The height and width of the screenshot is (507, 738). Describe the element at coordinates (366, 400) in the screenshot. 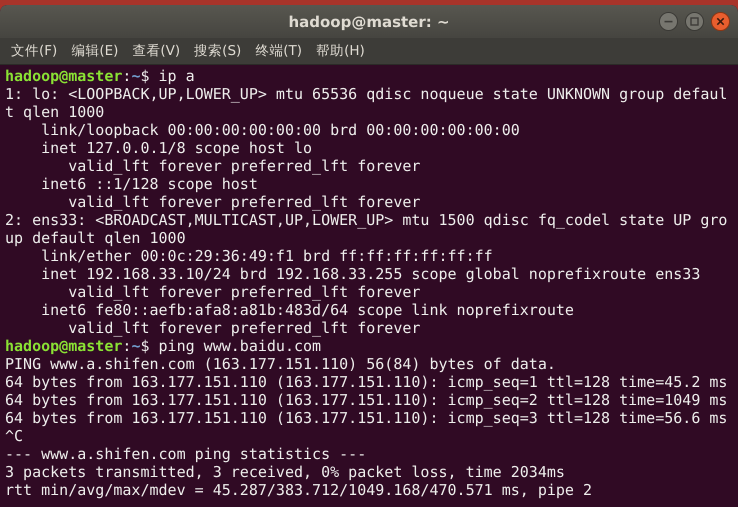

I see `output-line: 64 bytes from 163.177.151.110 (163.177.151.110): icmp_seq=2 ttl=128 time=1049 ms` at that location.